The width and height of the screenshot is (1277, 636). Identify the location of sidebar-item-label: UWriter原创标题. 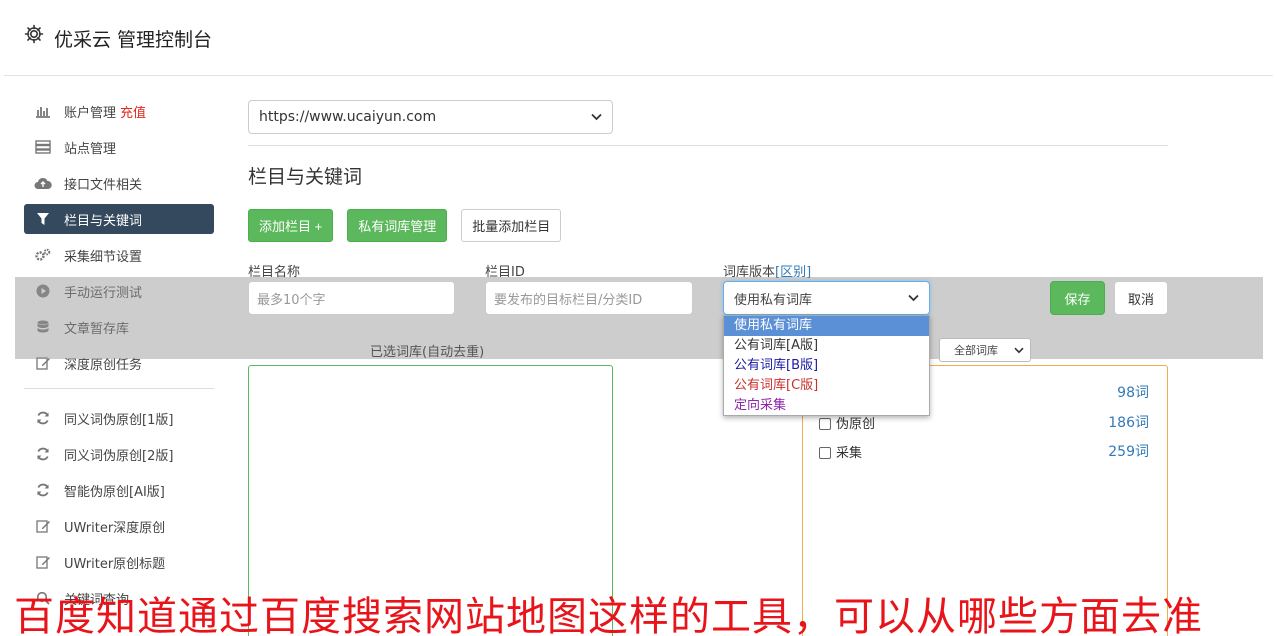
(115, 564).